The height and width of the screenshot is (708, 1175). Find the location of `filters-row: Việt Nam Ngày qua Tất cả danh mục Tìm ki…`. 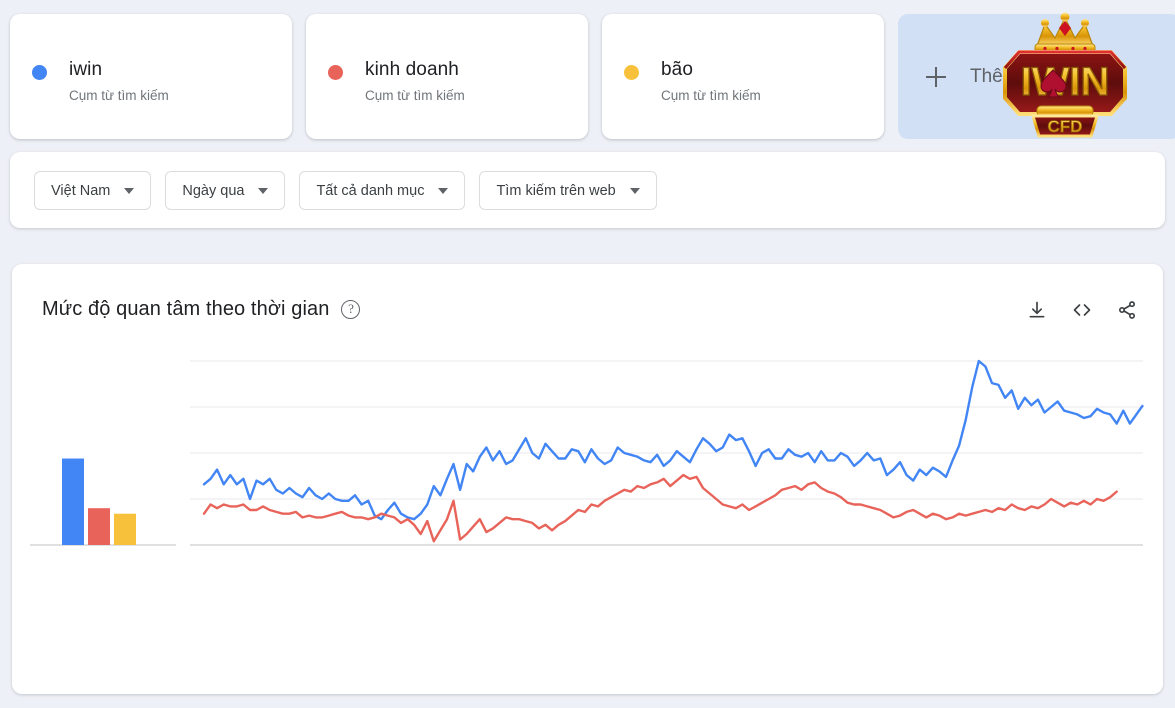

filters-row: Việt Nam Ngày qua Tất cả danh mục Tìm ki… is located at coordinates (345, 190).